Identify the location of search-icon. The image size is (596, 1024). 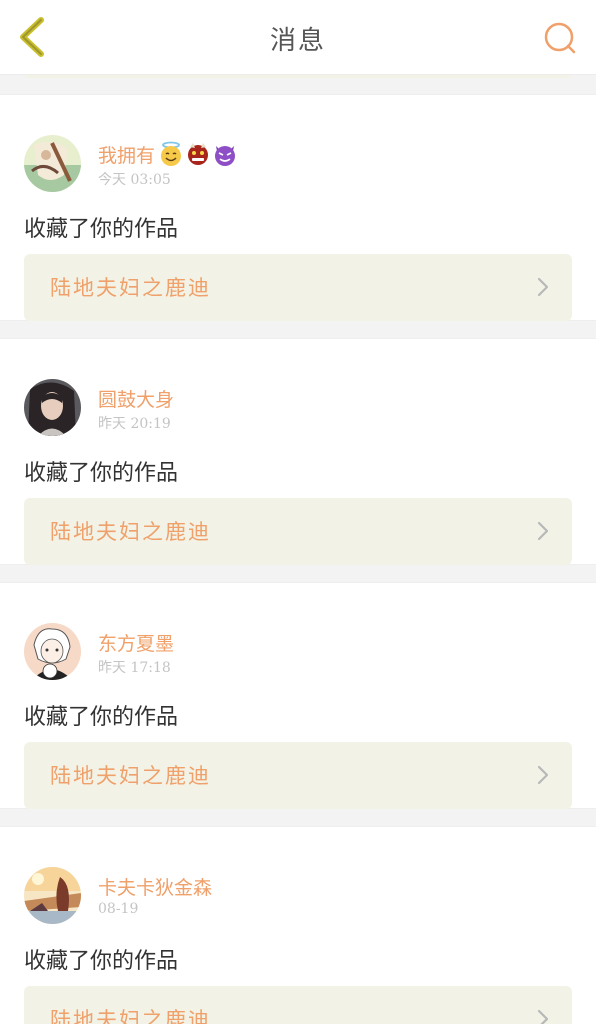
(560, 38).